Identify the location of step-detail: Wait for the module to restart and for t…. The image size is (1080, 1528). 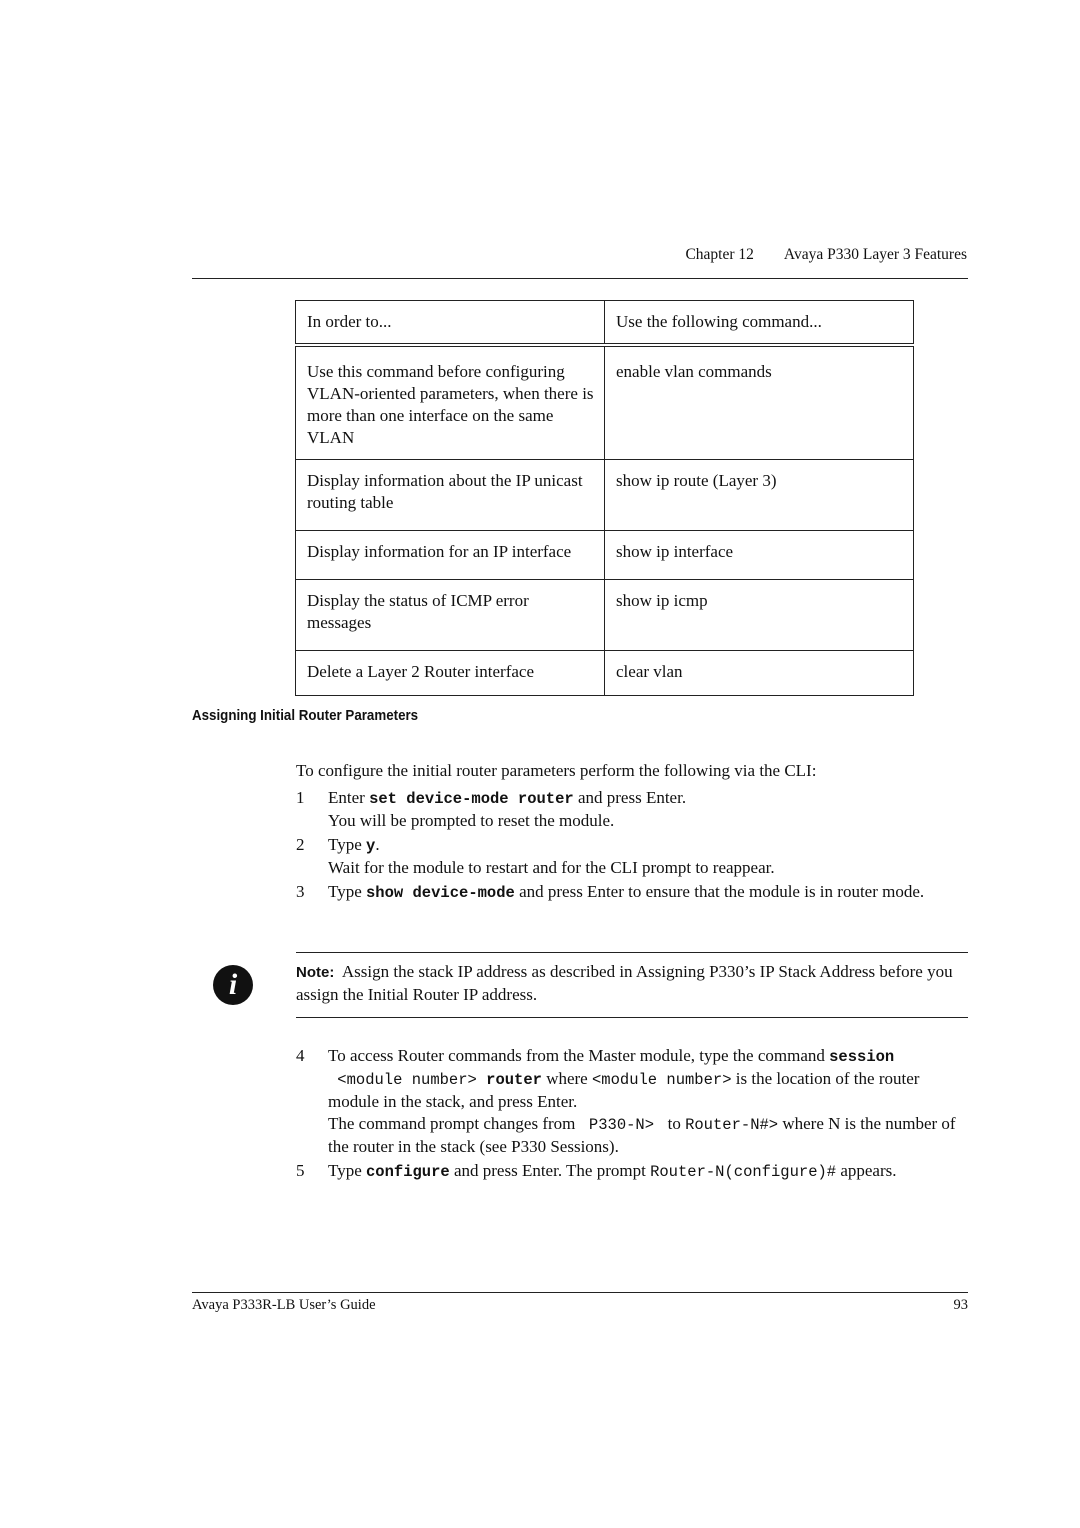
(551, 867).